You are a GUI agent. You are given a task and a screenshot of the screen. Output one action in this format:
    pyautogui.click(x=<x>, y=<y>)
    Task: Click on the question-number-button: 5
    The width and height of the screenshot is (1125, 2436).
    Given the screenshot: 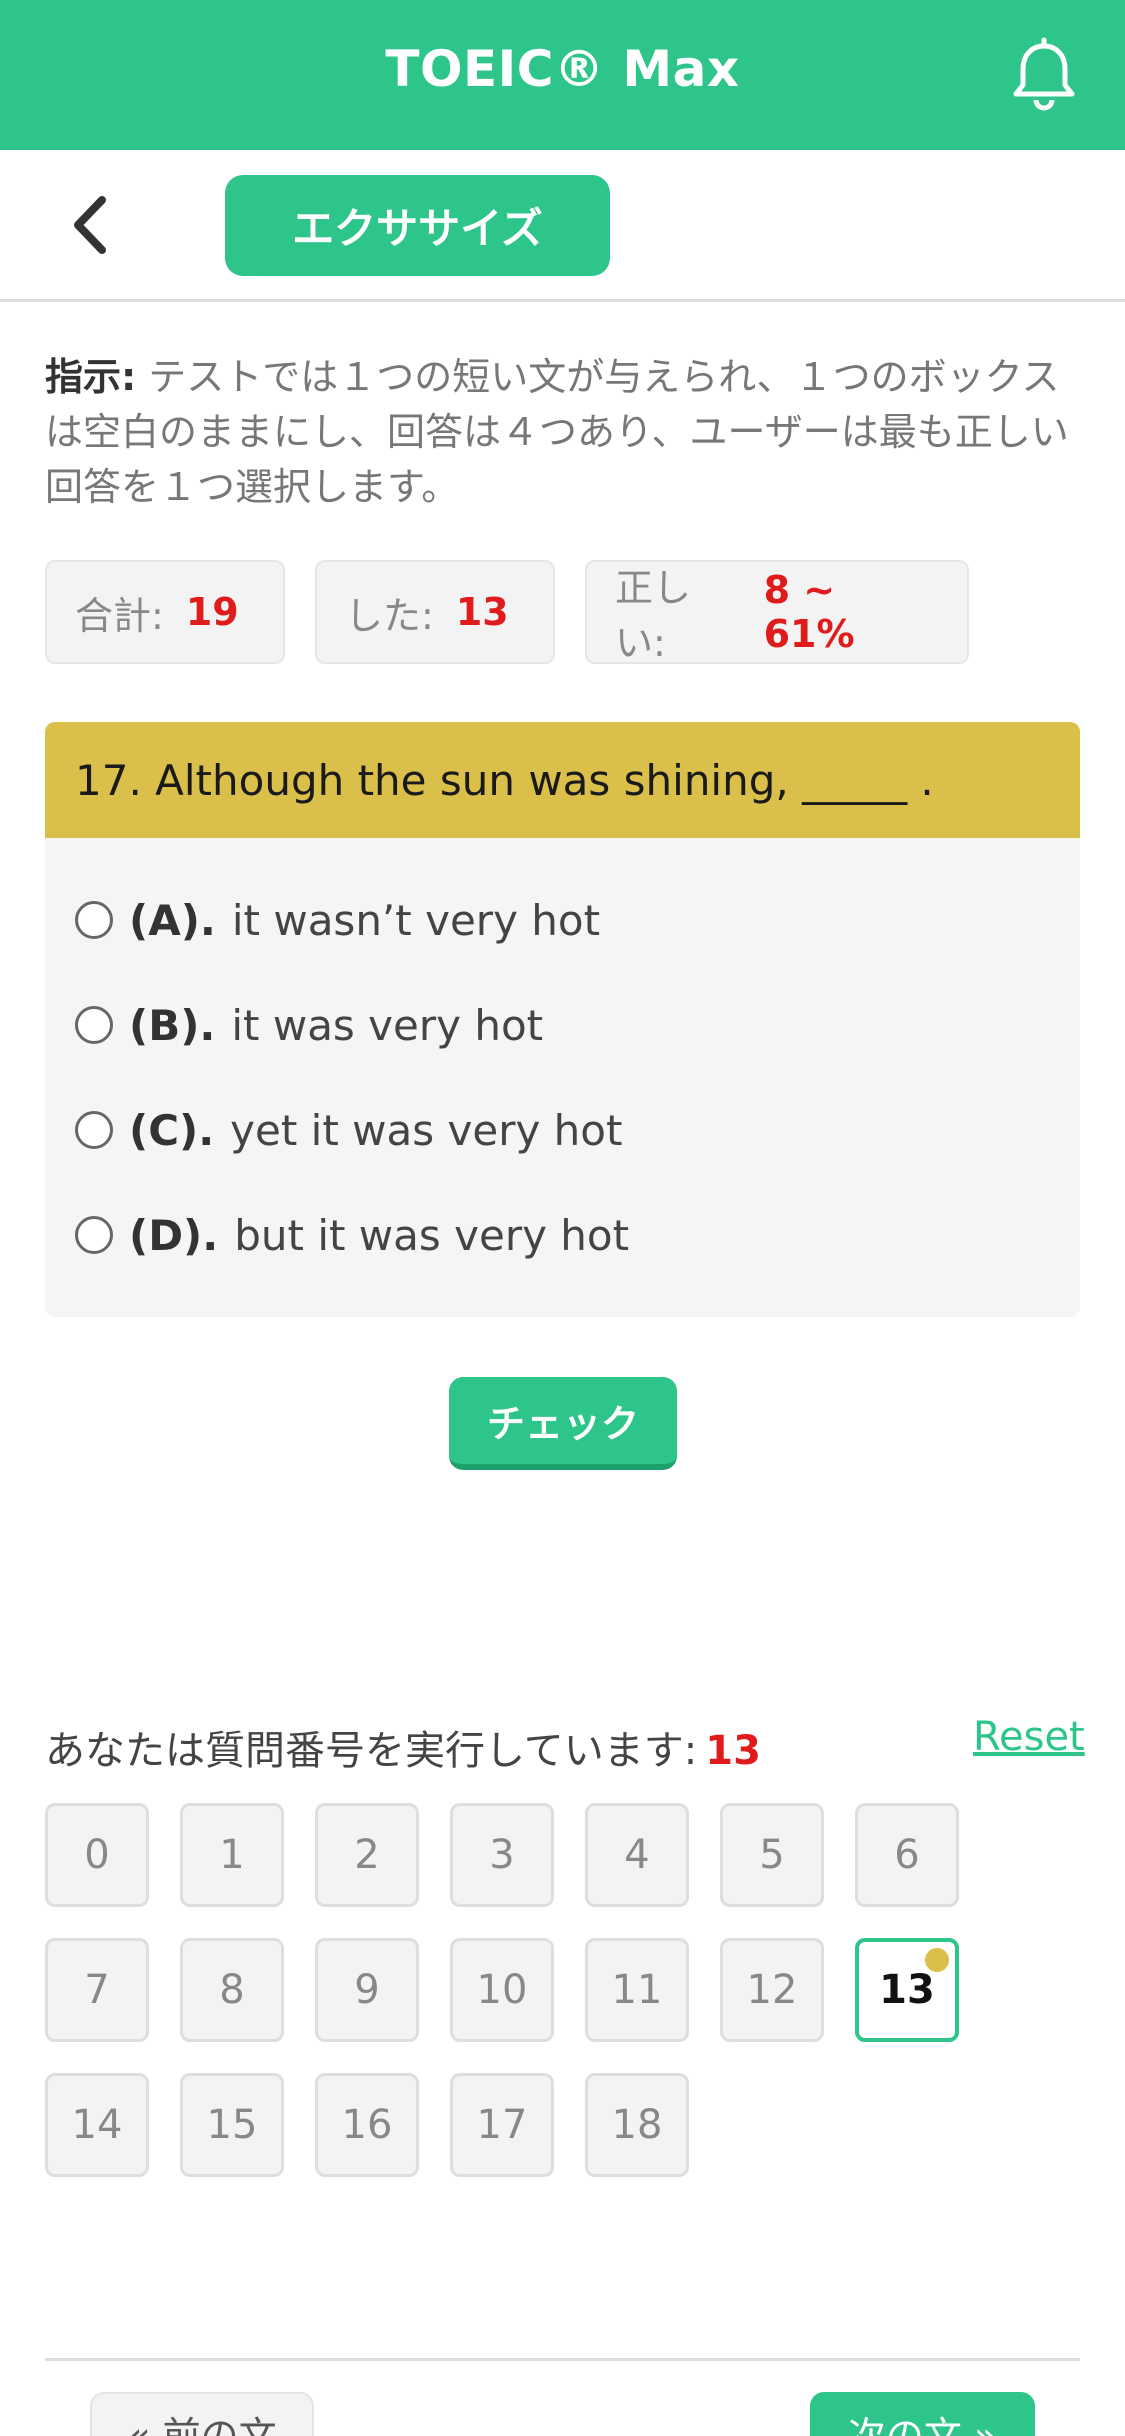 What is the action you would take?
    pyautogui.click(x=772, y=1855)
    